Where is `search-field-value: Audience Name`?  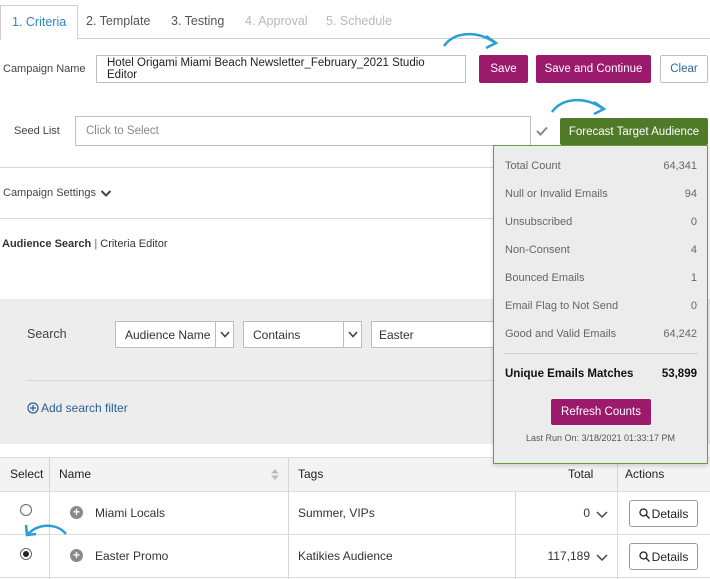
search-field-value: Audience Name is located at coordinates (168, 334).